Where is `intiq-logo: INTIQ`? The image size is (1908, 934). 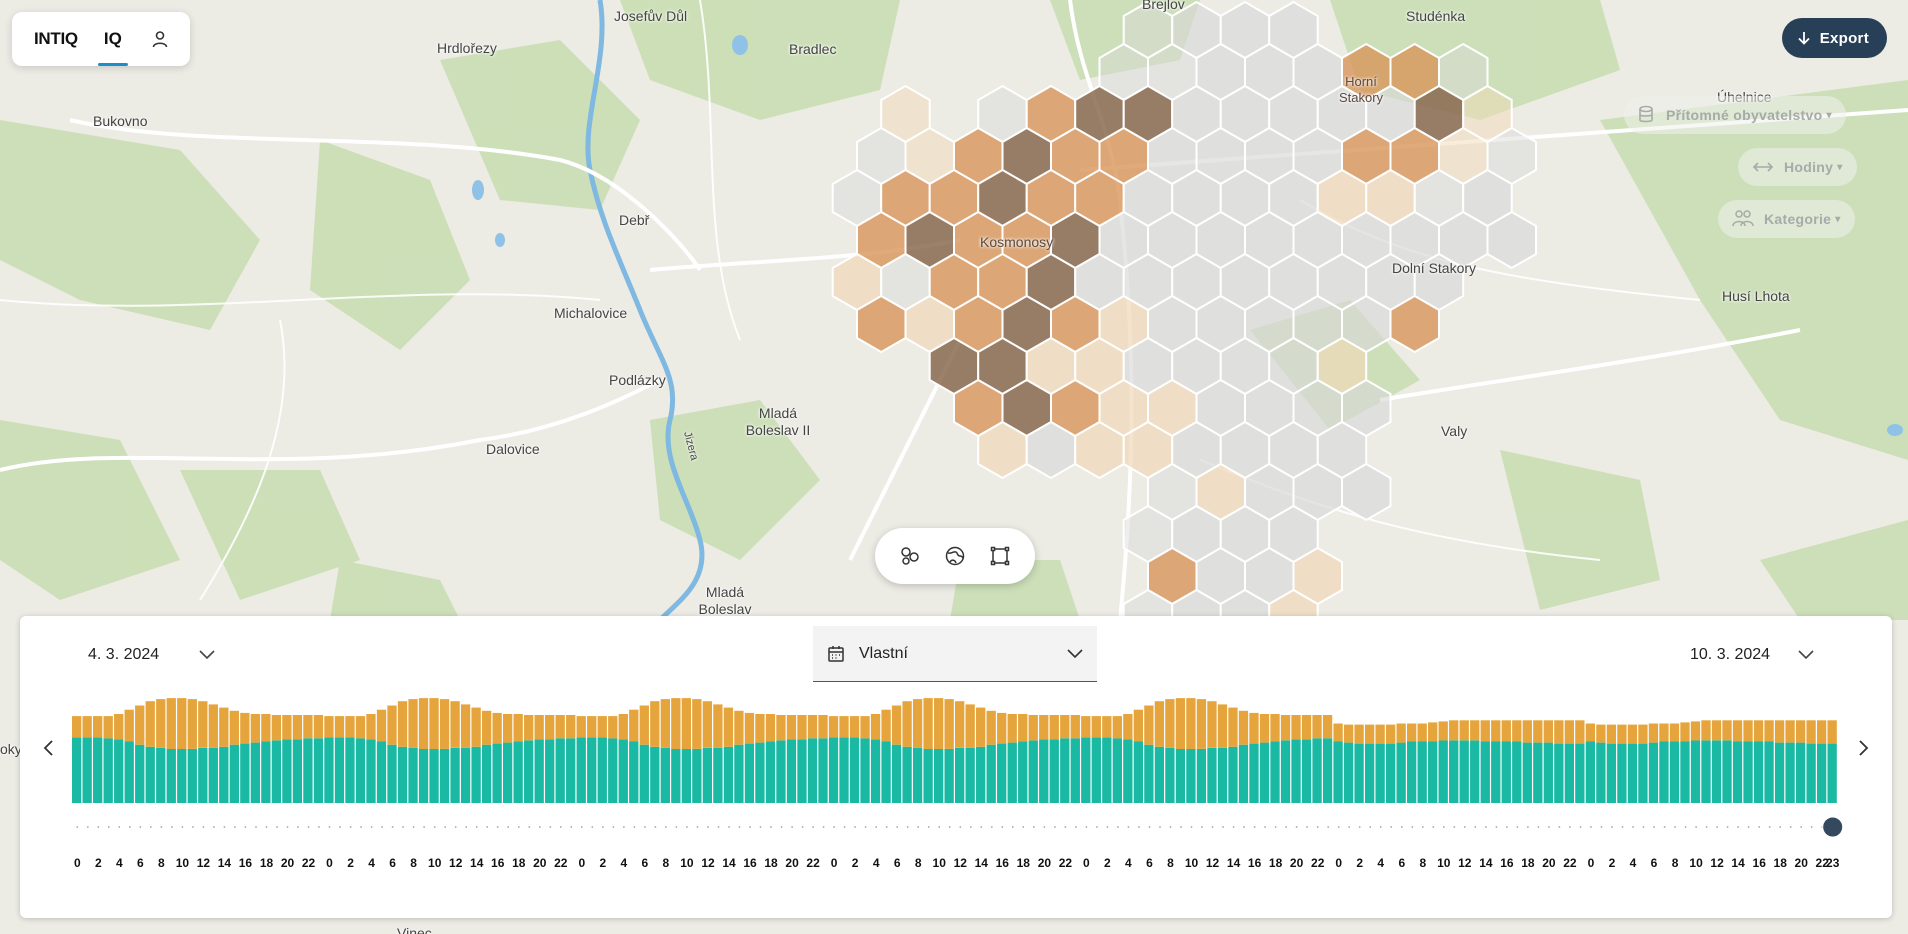 intiq-logo: INTIQ is located at coordinates (56, 39).